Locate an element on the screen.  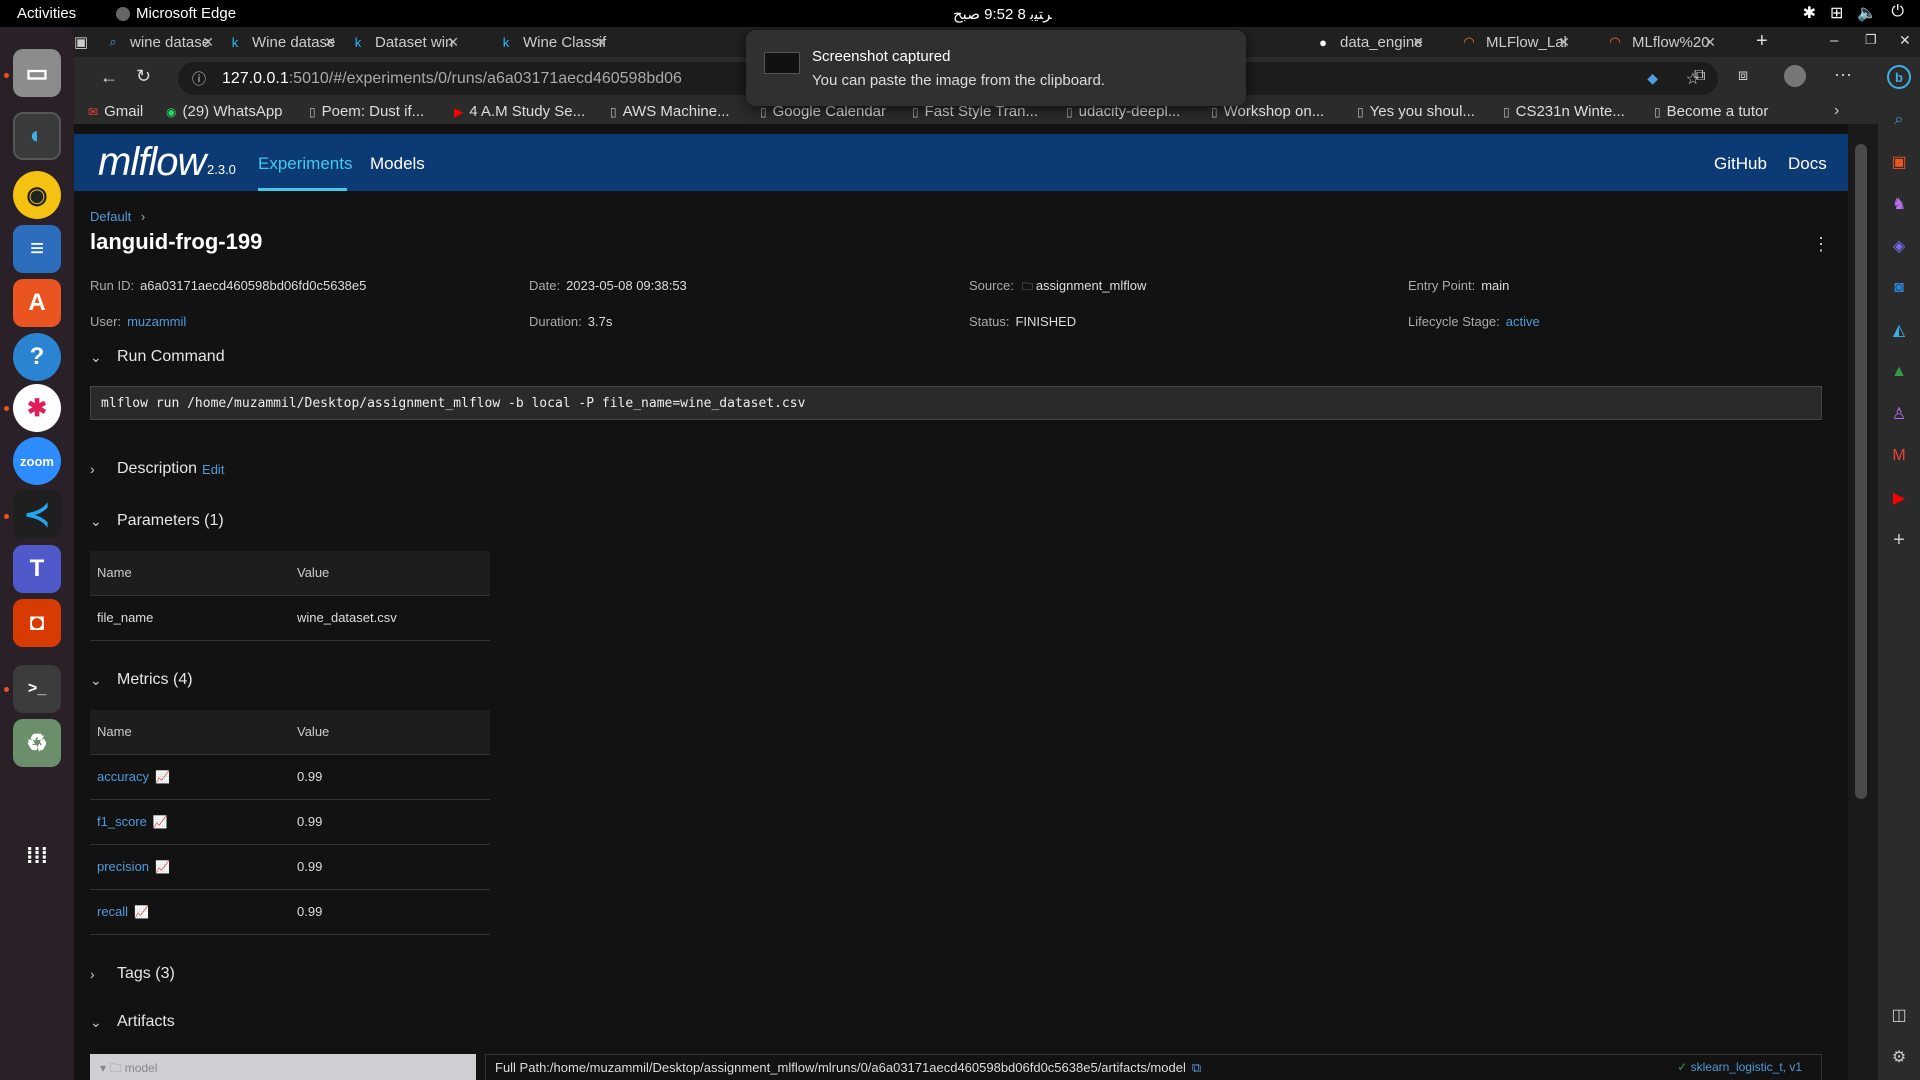
more-options-icon: ⋯ is located at coordinates (1843, 75).